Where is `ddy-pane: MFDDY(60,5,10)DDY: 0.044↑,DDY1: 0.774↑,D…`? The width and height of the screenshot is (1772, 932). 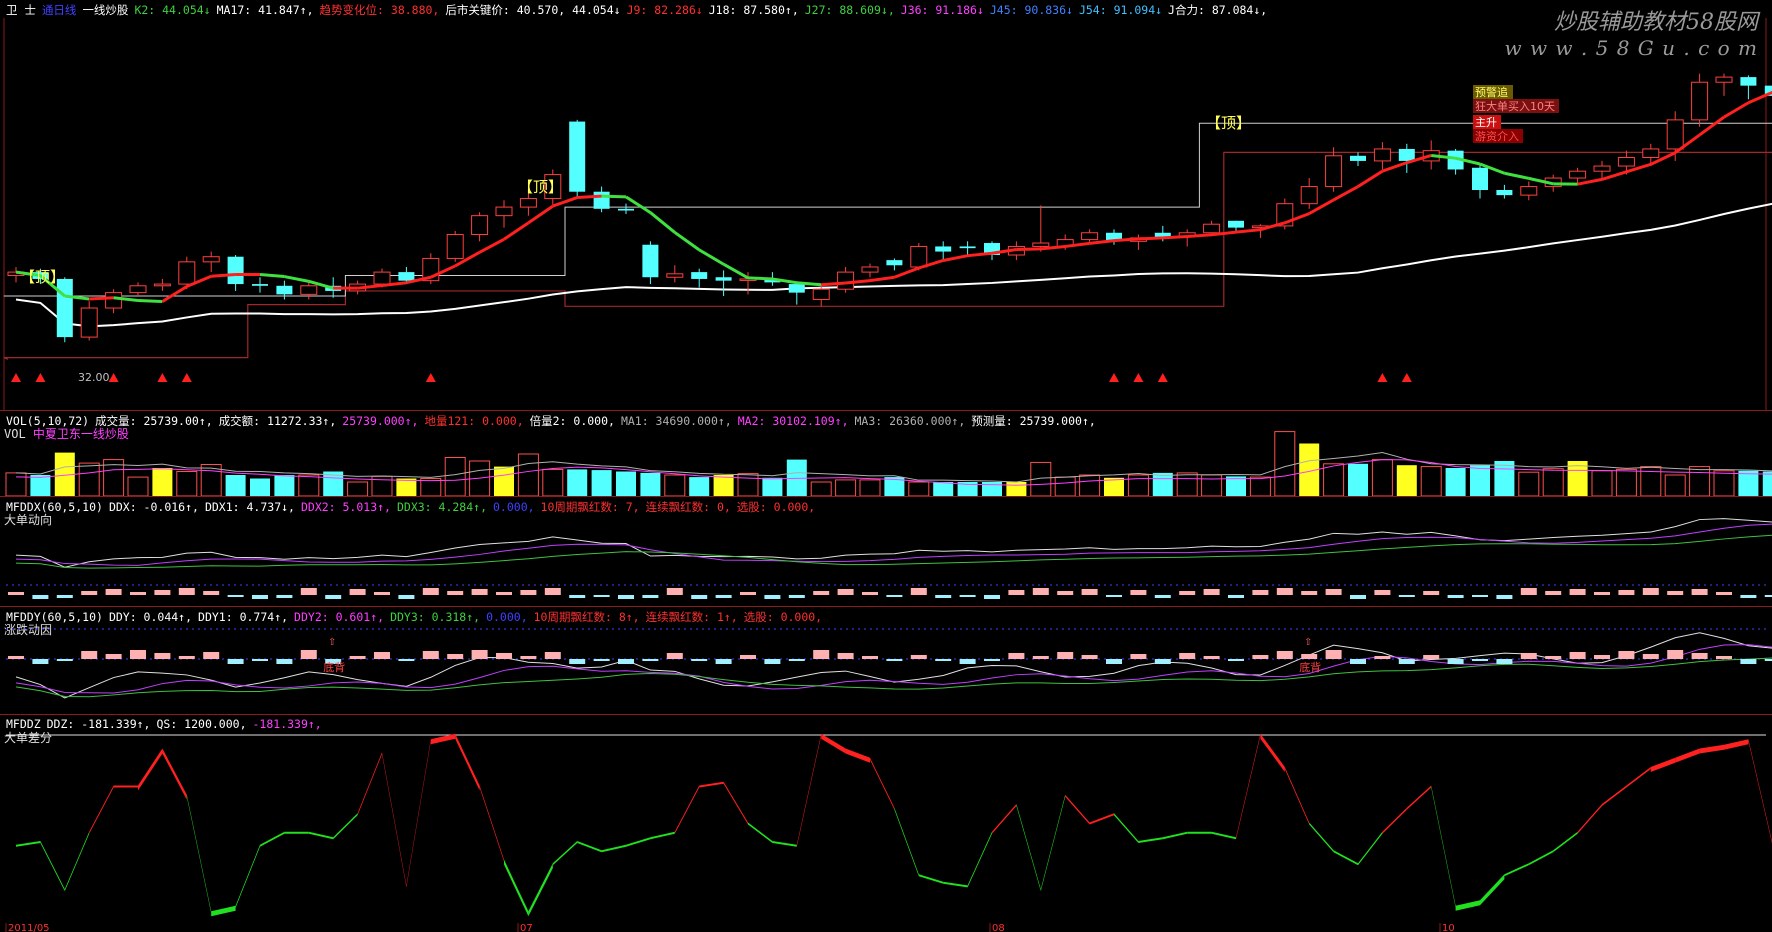 ddy-pane: MFDDY(60,5,10)DDY: 0.044↑,DDY1: 0.774↑,D… is located at coordinates (886, 660).